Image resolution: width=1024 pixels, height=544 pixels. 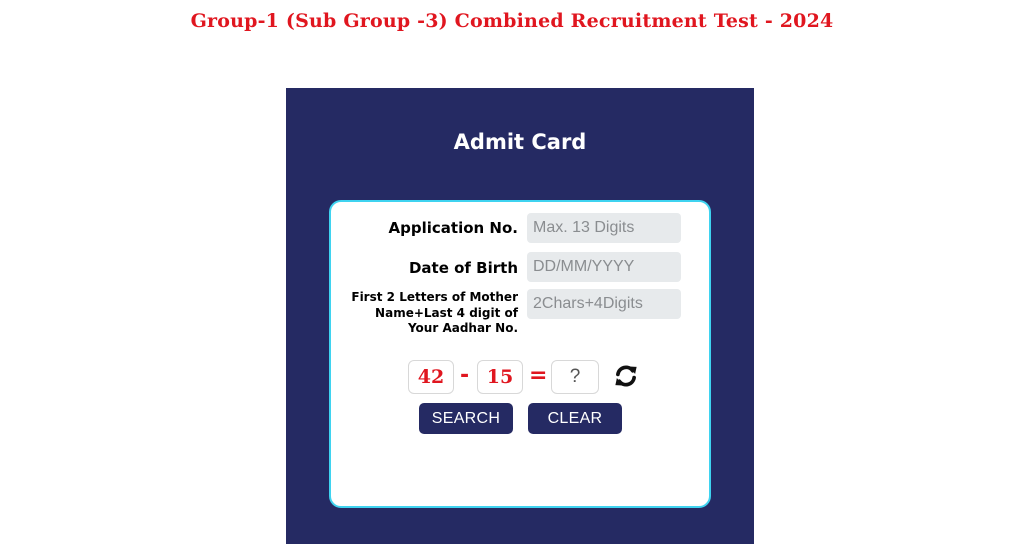 What do you see at coordinates (604, 228) in the screenshot?
I see `application-no-input` at bounding box center [604, 228].